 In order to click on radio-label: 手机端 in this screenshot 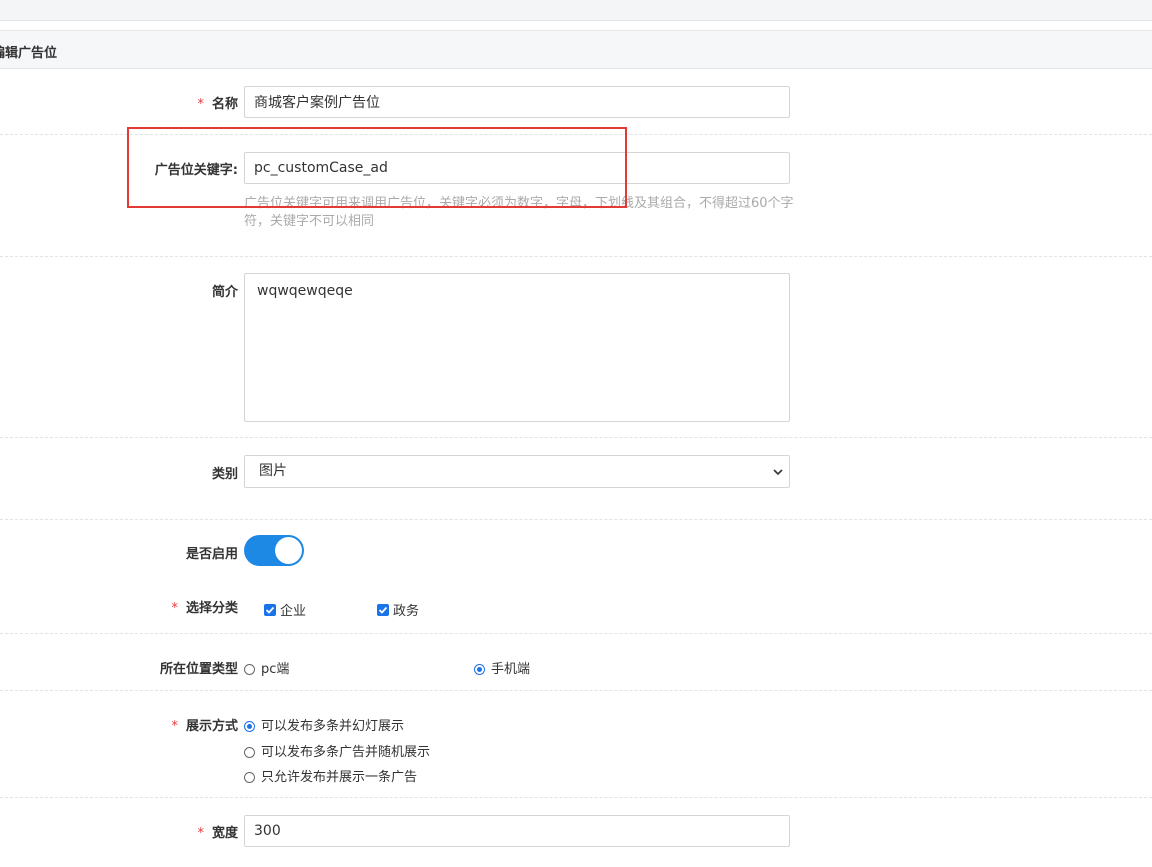, I will do `click(511, 669)`.